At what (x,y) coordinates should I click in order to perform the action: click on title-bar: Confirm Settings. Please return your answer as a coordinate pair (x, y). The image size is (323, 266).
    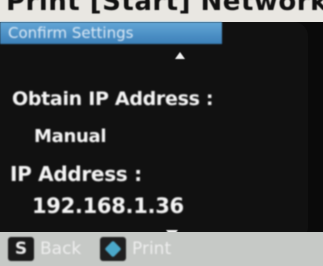
    Looking at the image, I should click on (111, 33).